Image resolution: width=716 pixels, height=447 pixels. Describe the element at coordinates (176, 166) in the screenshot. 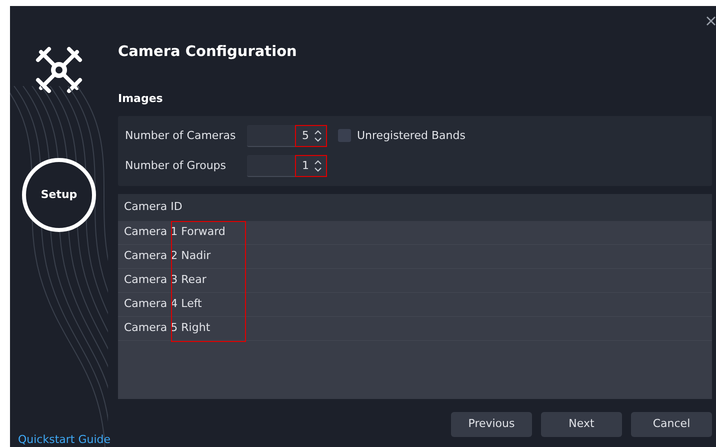

I see `field-label: Number of Groups` at that location.